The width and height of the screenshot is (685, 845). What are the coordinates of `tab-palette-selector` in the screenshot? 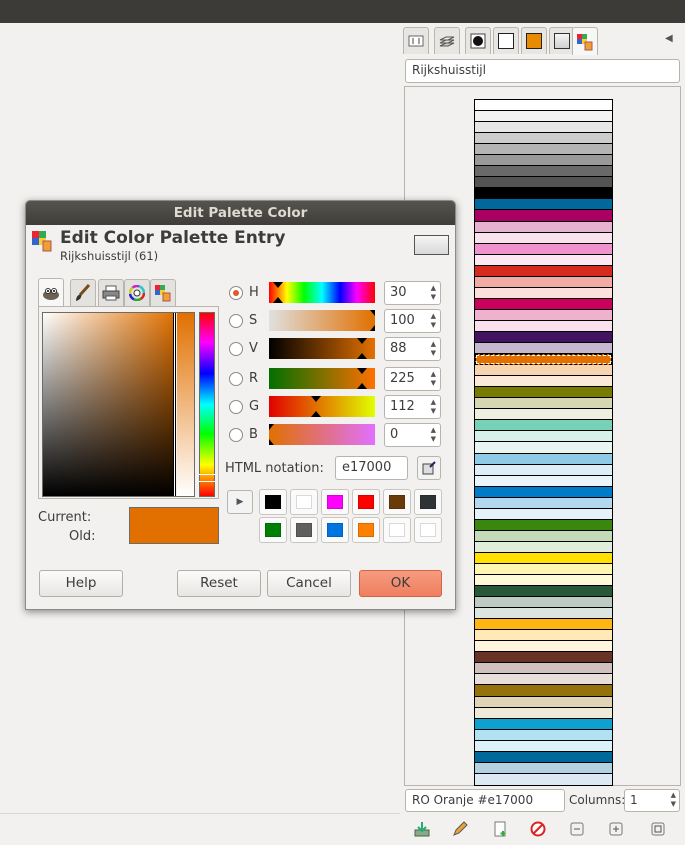 It's located at (163, 292).